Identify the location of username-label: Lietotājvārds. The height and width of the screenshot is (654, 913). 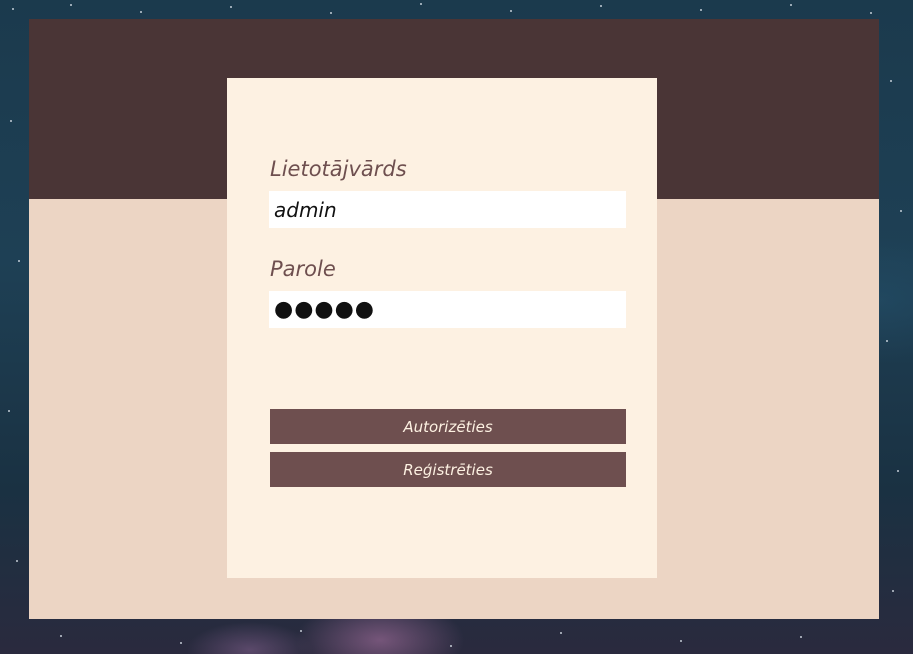
(338, 169).